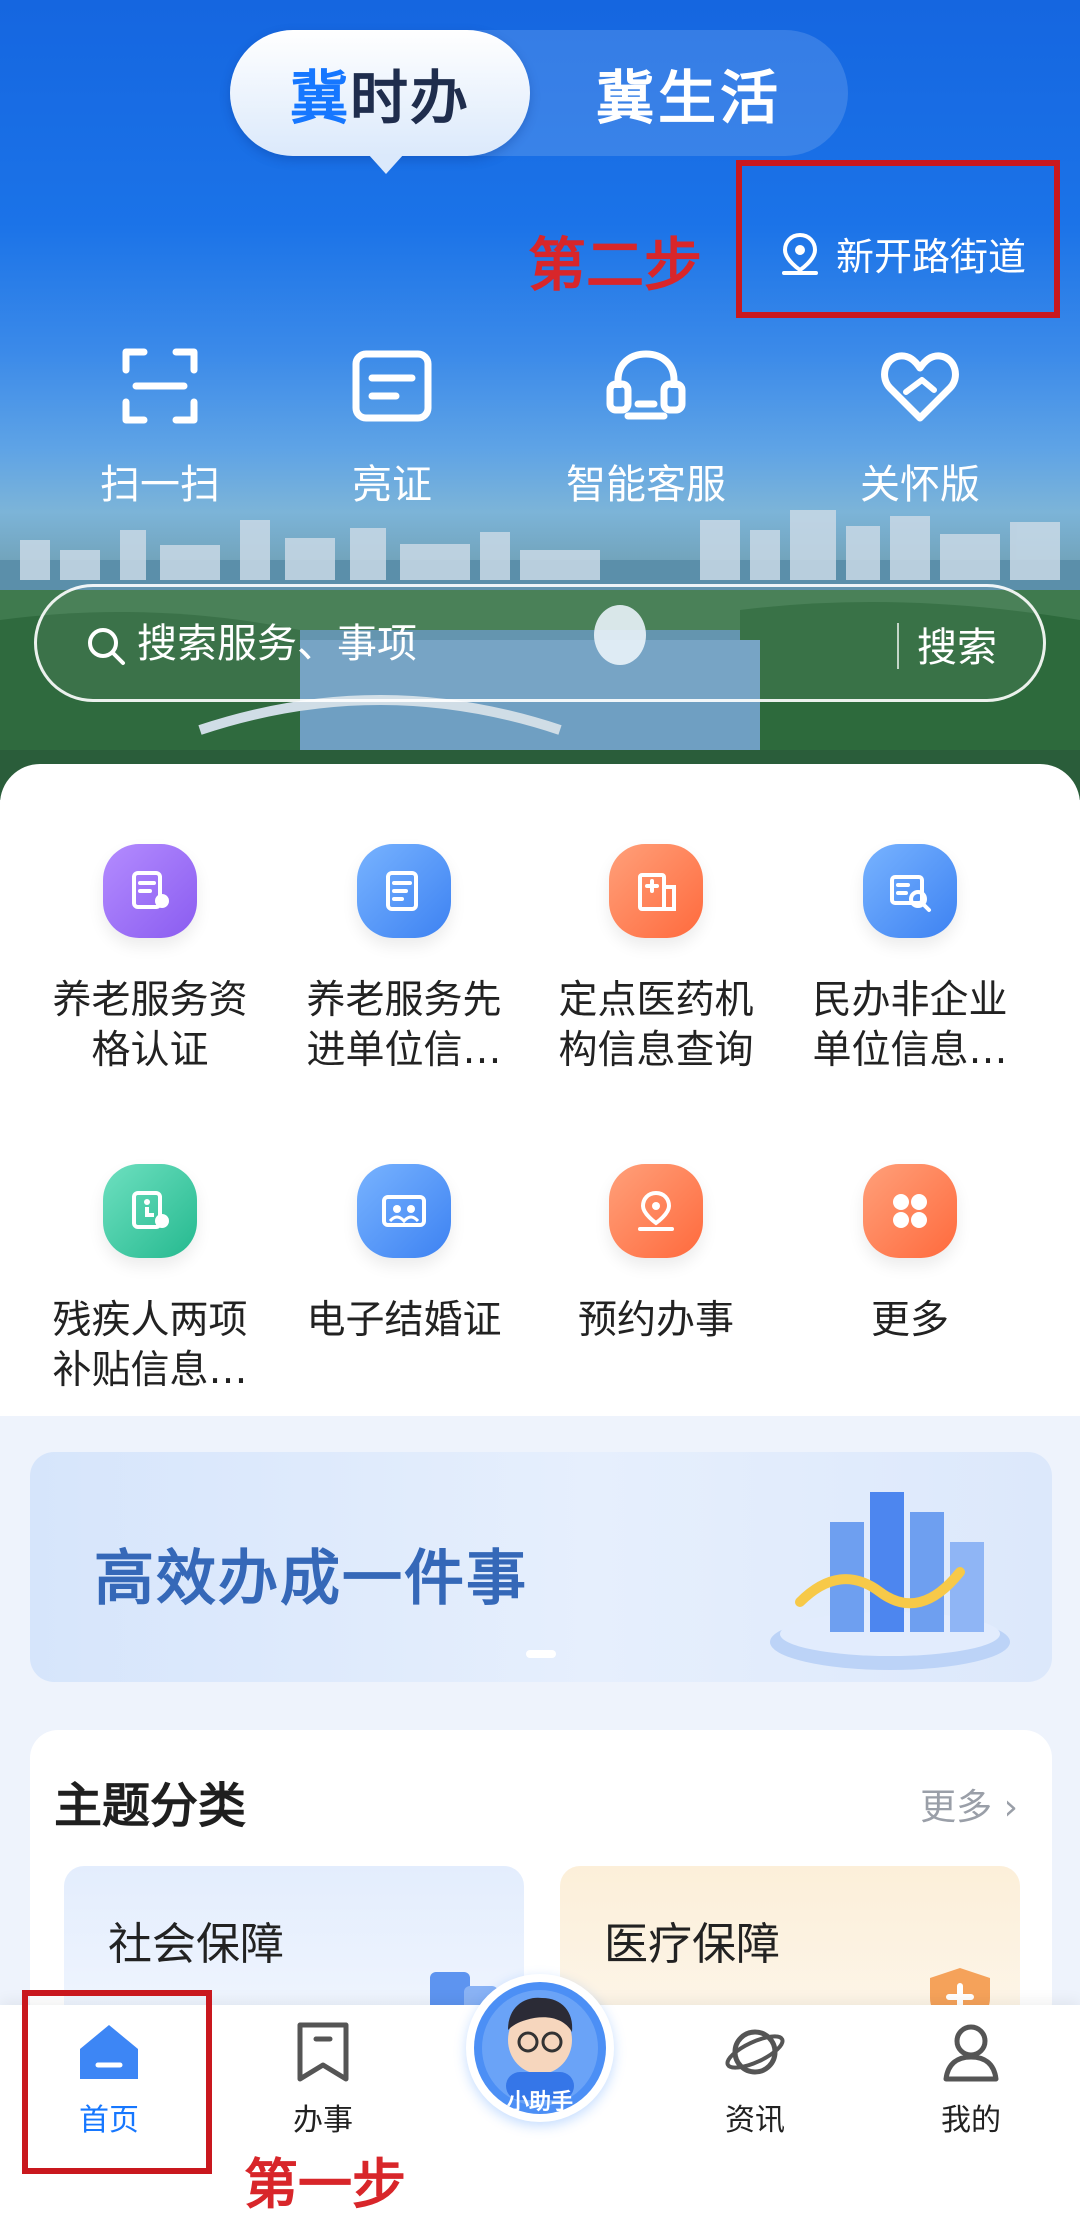 Image resolution: width=1080 pixels, height=2222 pixels. Describe the element at coordinates (404, 1025) in the screenshot. I see `service-label: 养老服务先进单位信息查询` at that location.